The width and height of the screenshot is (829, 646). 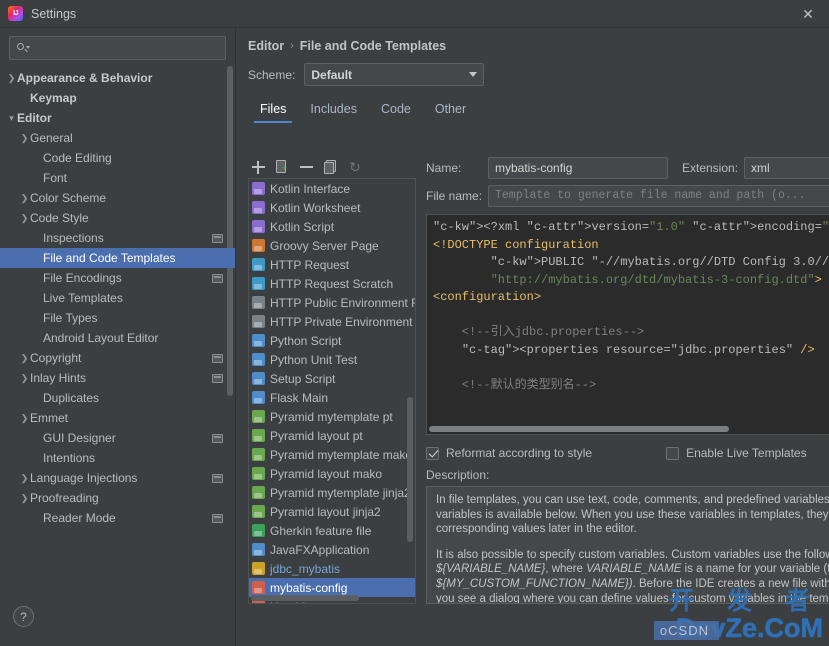 I want to click on template-list-item: JavaFXApplication, so click(x=332, y=549).